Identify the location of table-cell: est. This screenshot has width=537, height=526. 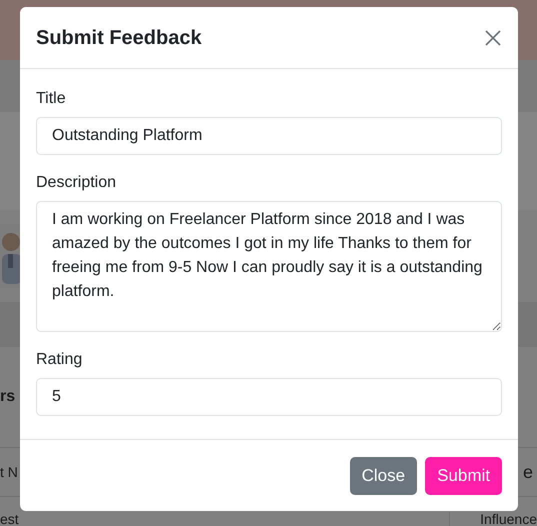
(9, 519).